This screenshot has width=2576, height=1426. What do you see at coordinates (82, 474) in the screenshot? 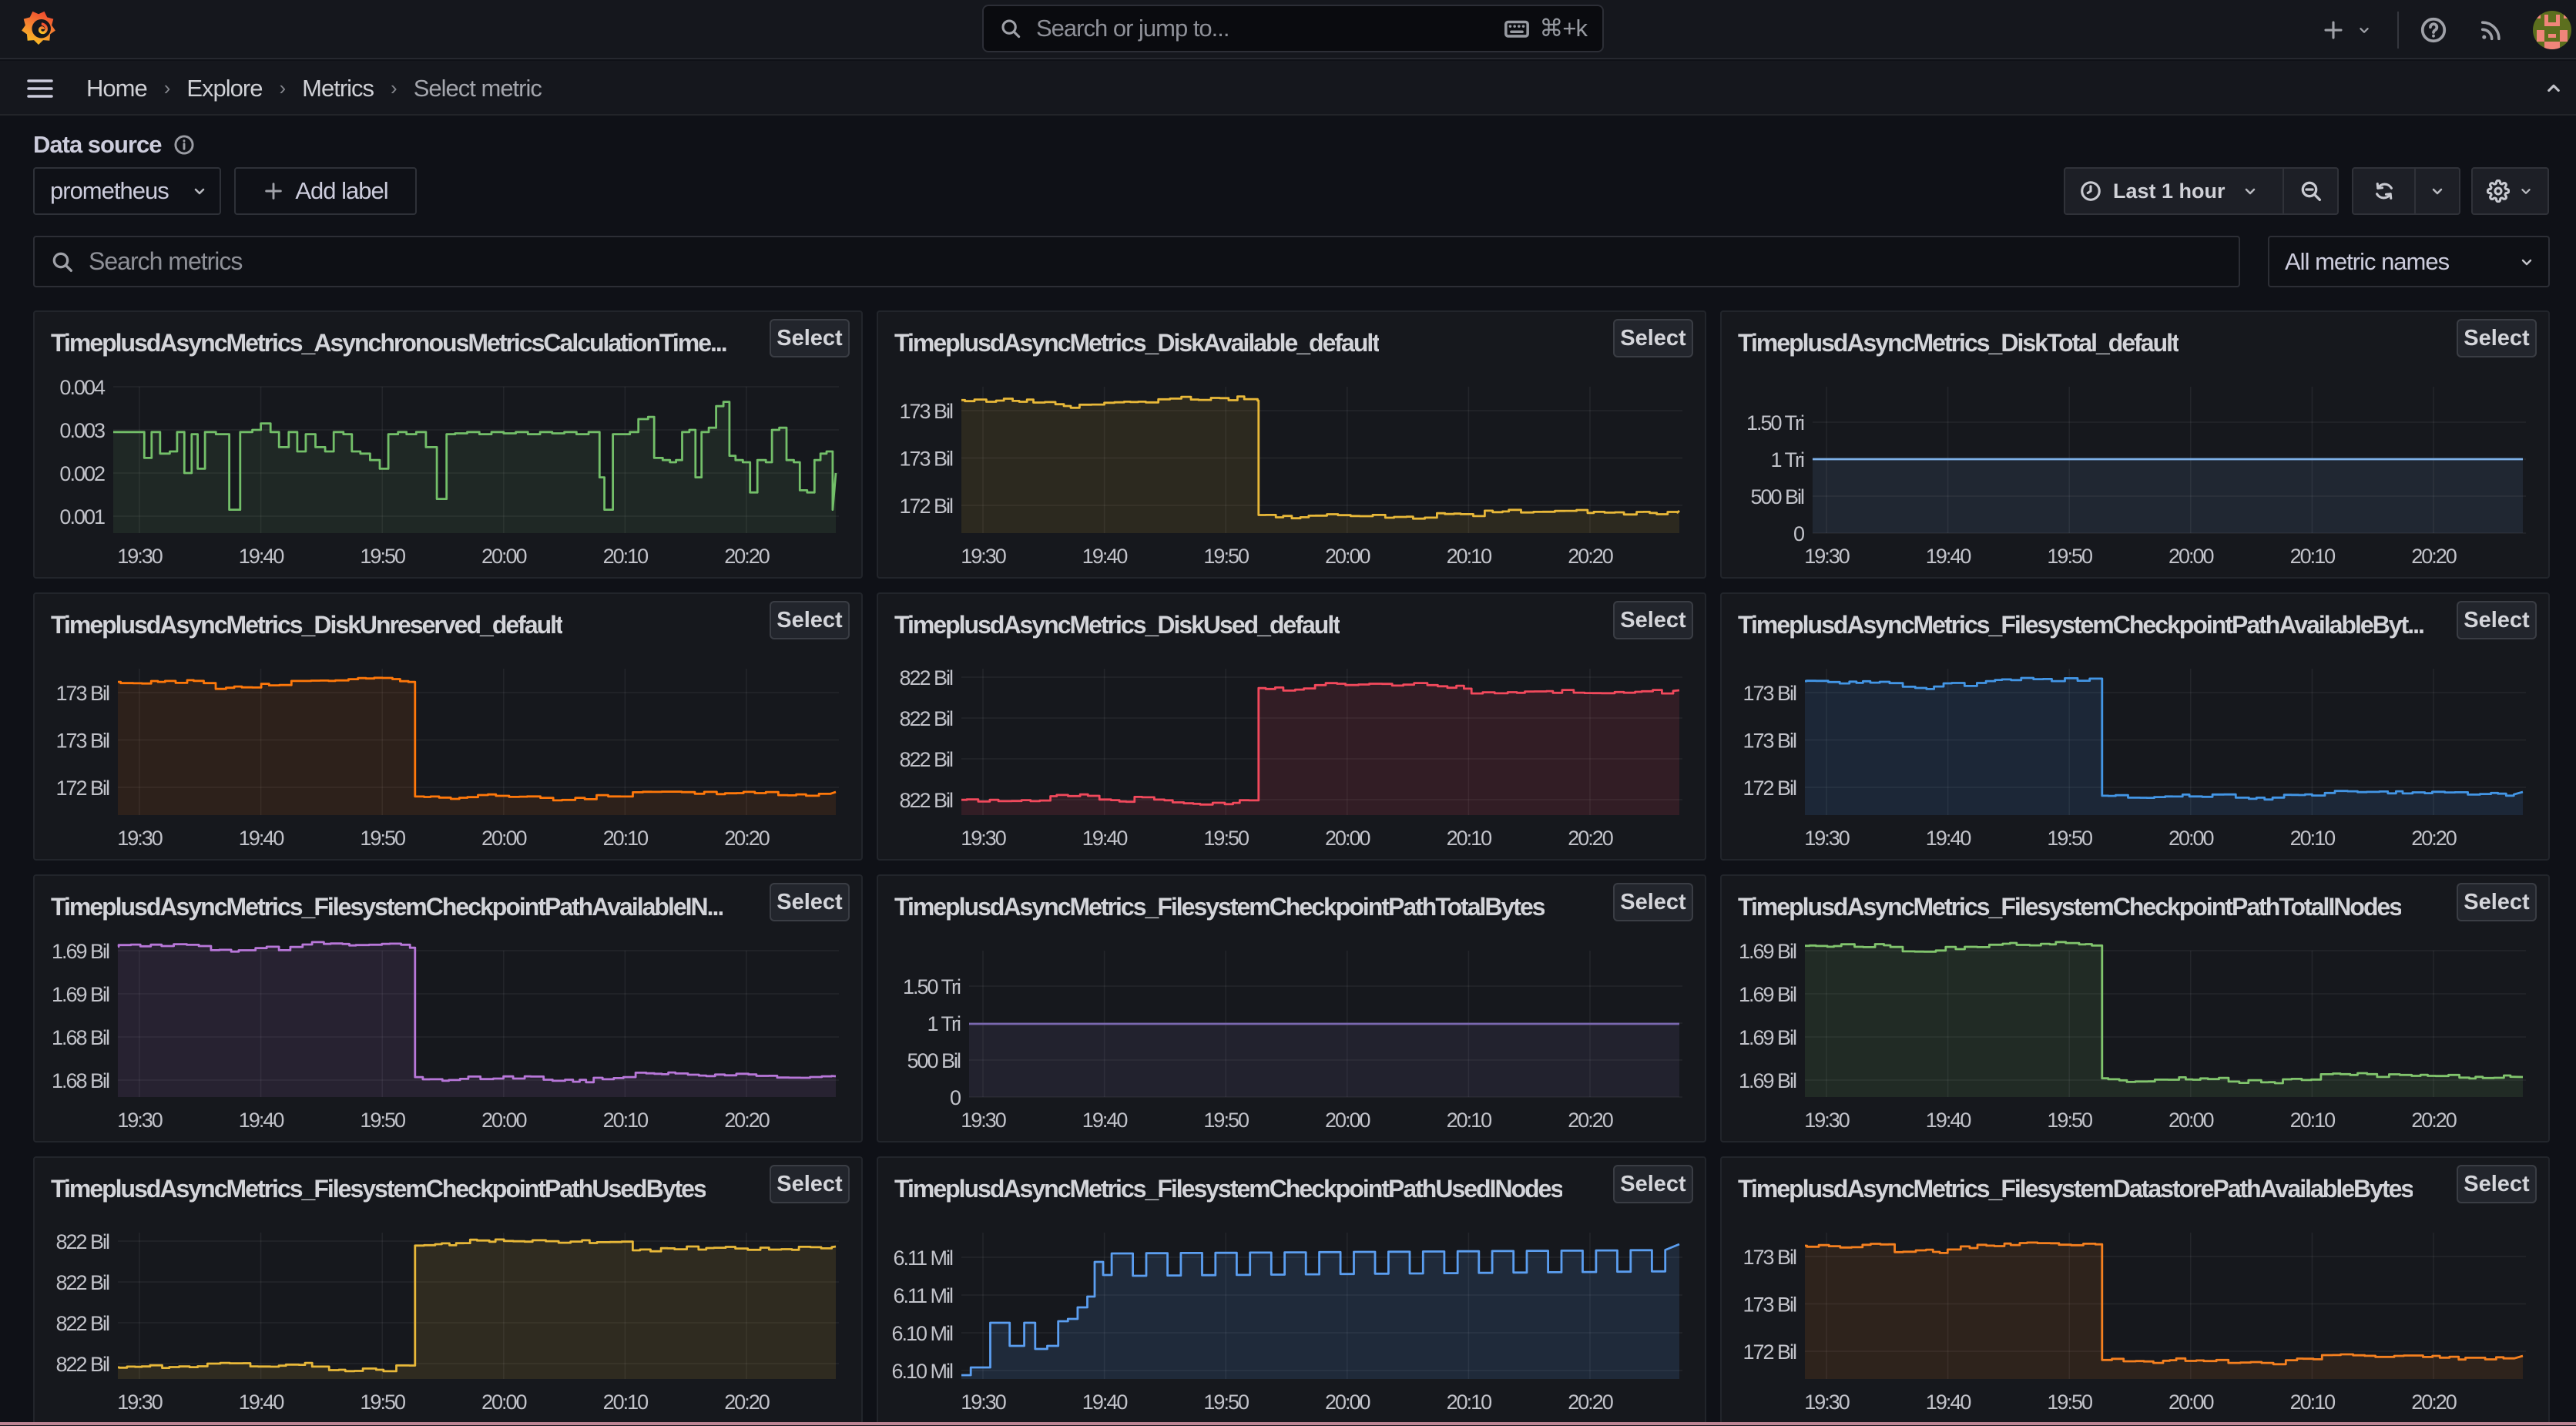
I see `svg-text: 0.002` at bounding box center [82, 474].